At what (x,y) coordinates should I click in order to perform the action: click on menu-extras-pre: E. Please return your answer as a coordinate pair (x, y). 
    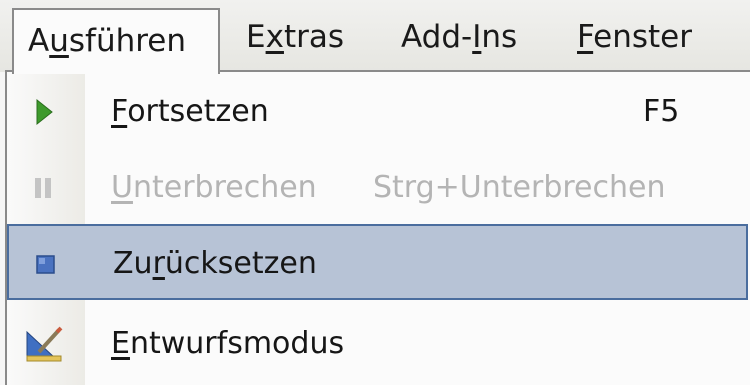
    Looking at the image, I should click on (256, 37).